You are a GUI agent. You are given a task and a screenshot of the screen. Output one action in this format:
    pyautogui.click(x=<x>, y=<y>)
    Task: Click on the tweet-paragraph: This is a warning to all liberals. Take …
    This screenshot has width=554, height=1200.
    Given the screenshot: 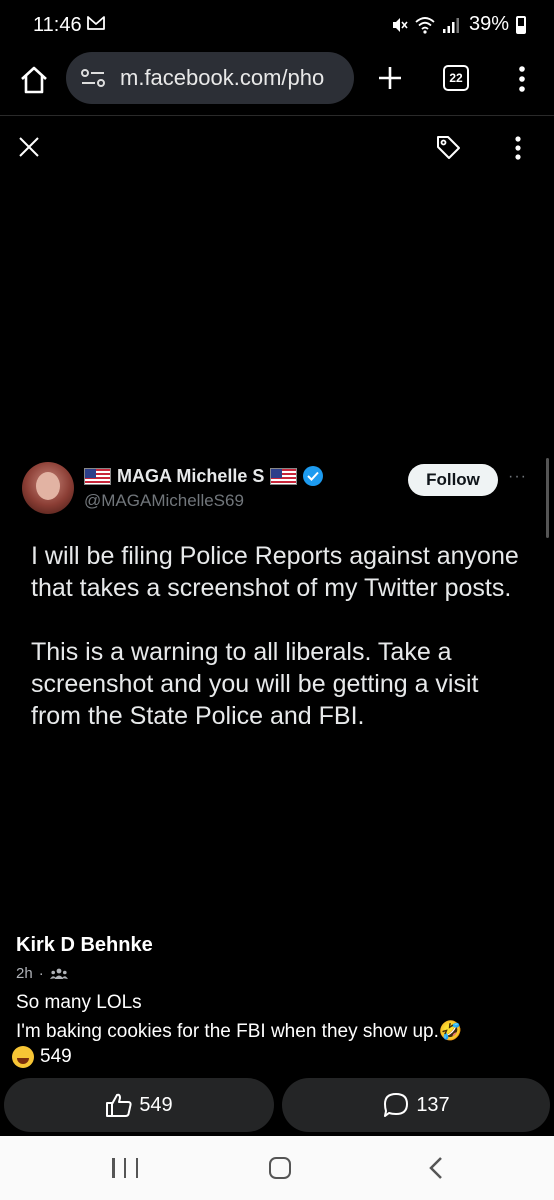 What is the action you would take?
    pyautogui.click(x=255, y=684)
    